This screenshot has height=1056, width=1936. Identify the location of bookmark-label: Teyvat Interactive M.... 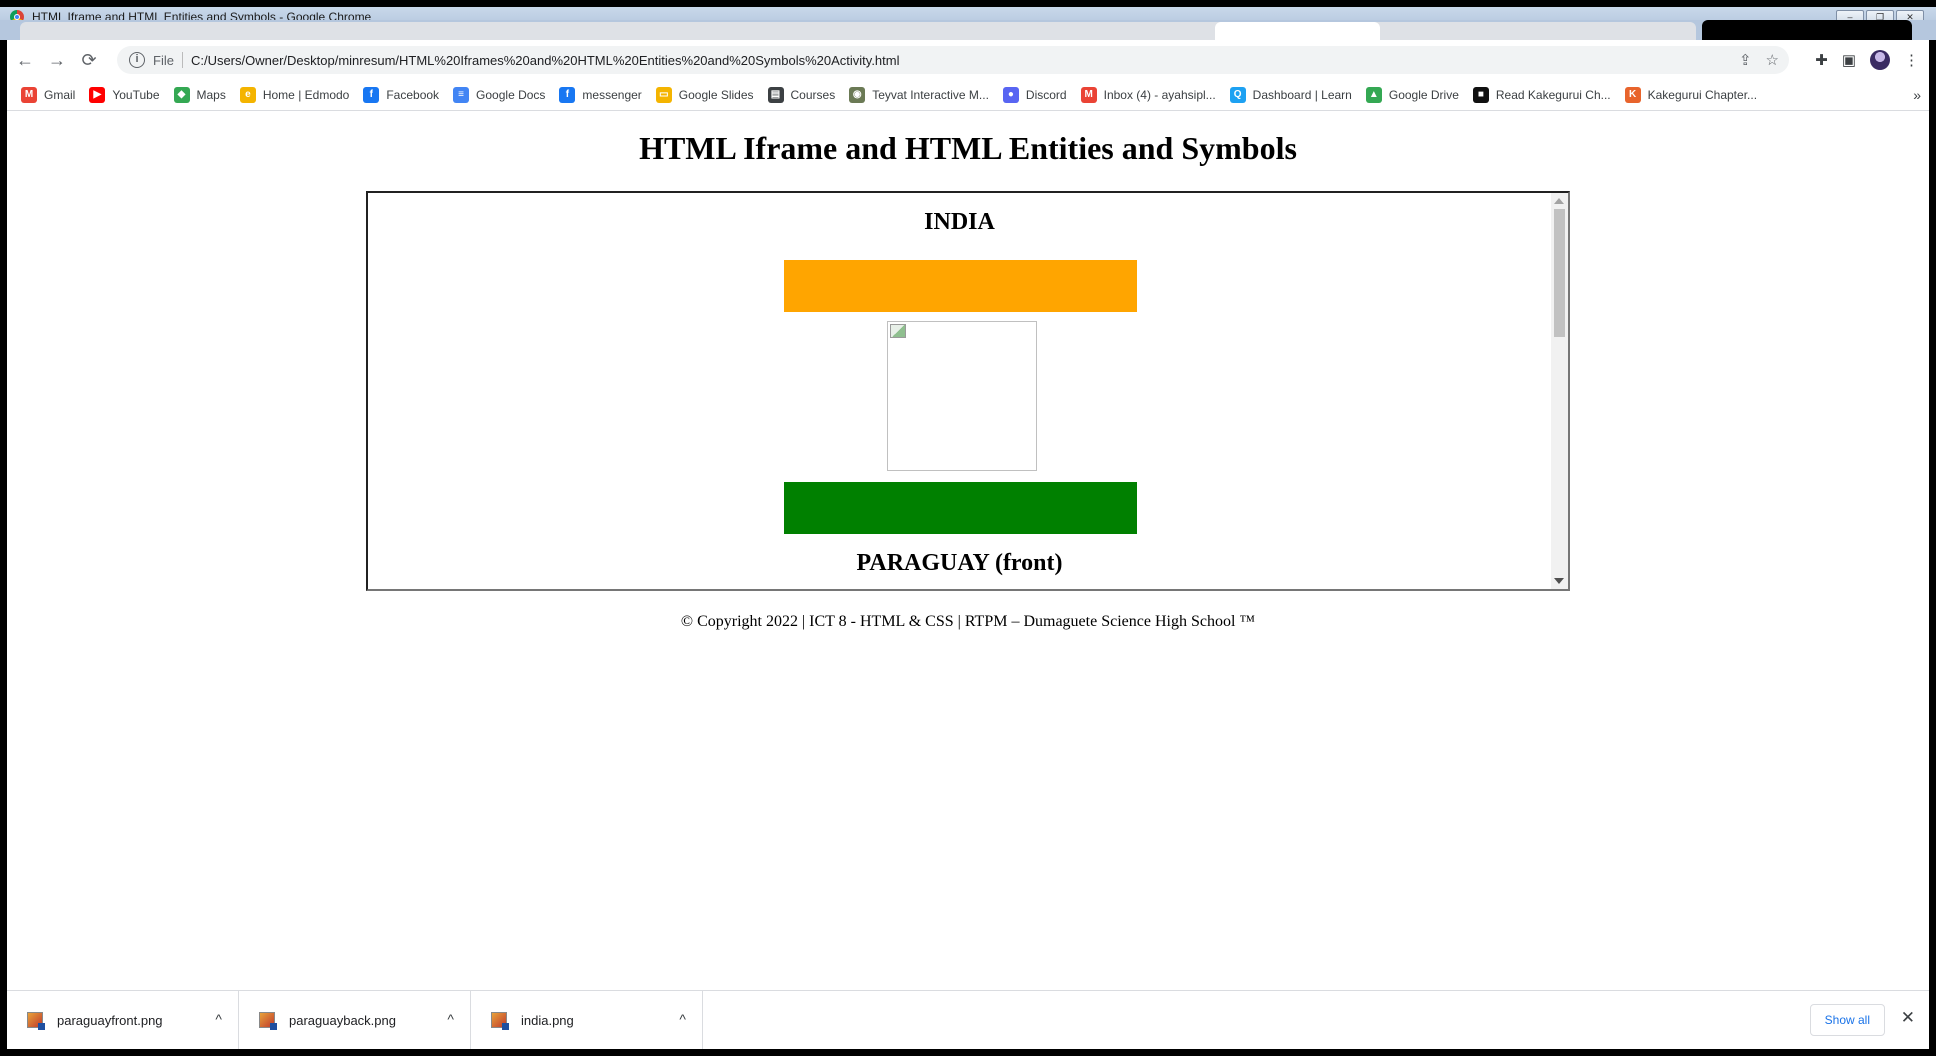
(930, 95).